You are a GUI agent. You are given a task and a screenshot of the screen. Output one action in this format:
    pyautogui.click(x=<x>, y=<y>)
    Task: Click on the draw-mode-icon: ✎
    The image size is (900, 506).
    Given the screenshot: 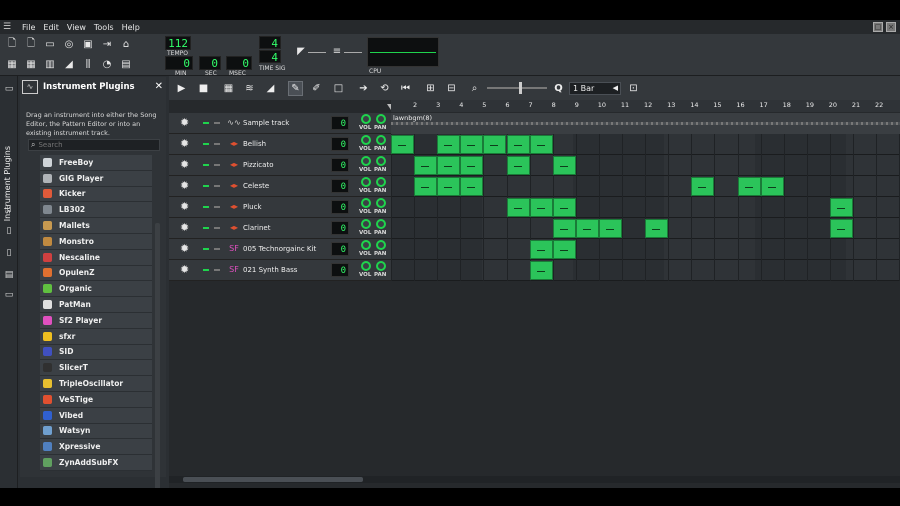 What is the action you would take?
    pyautogui.click(x=295, y=88)
    